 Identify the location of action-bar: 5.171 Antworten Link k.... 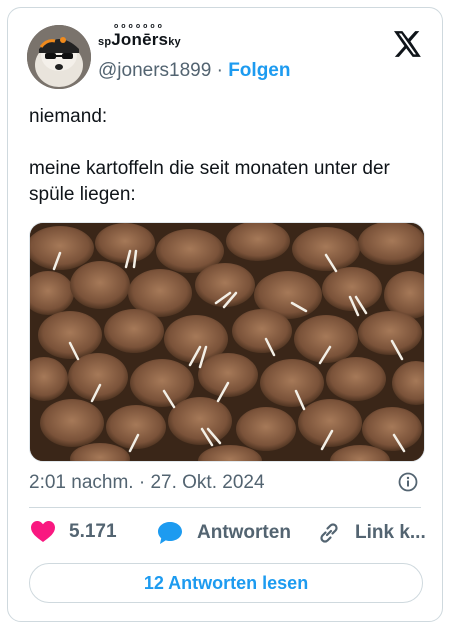
(229, 537).